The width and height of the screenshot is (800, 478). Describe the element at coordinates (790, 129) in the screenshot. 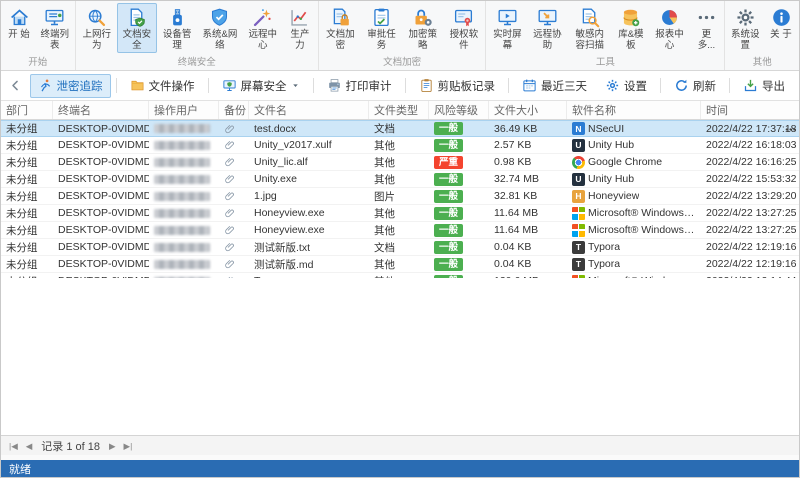

I see `row-actions-button` at that location.